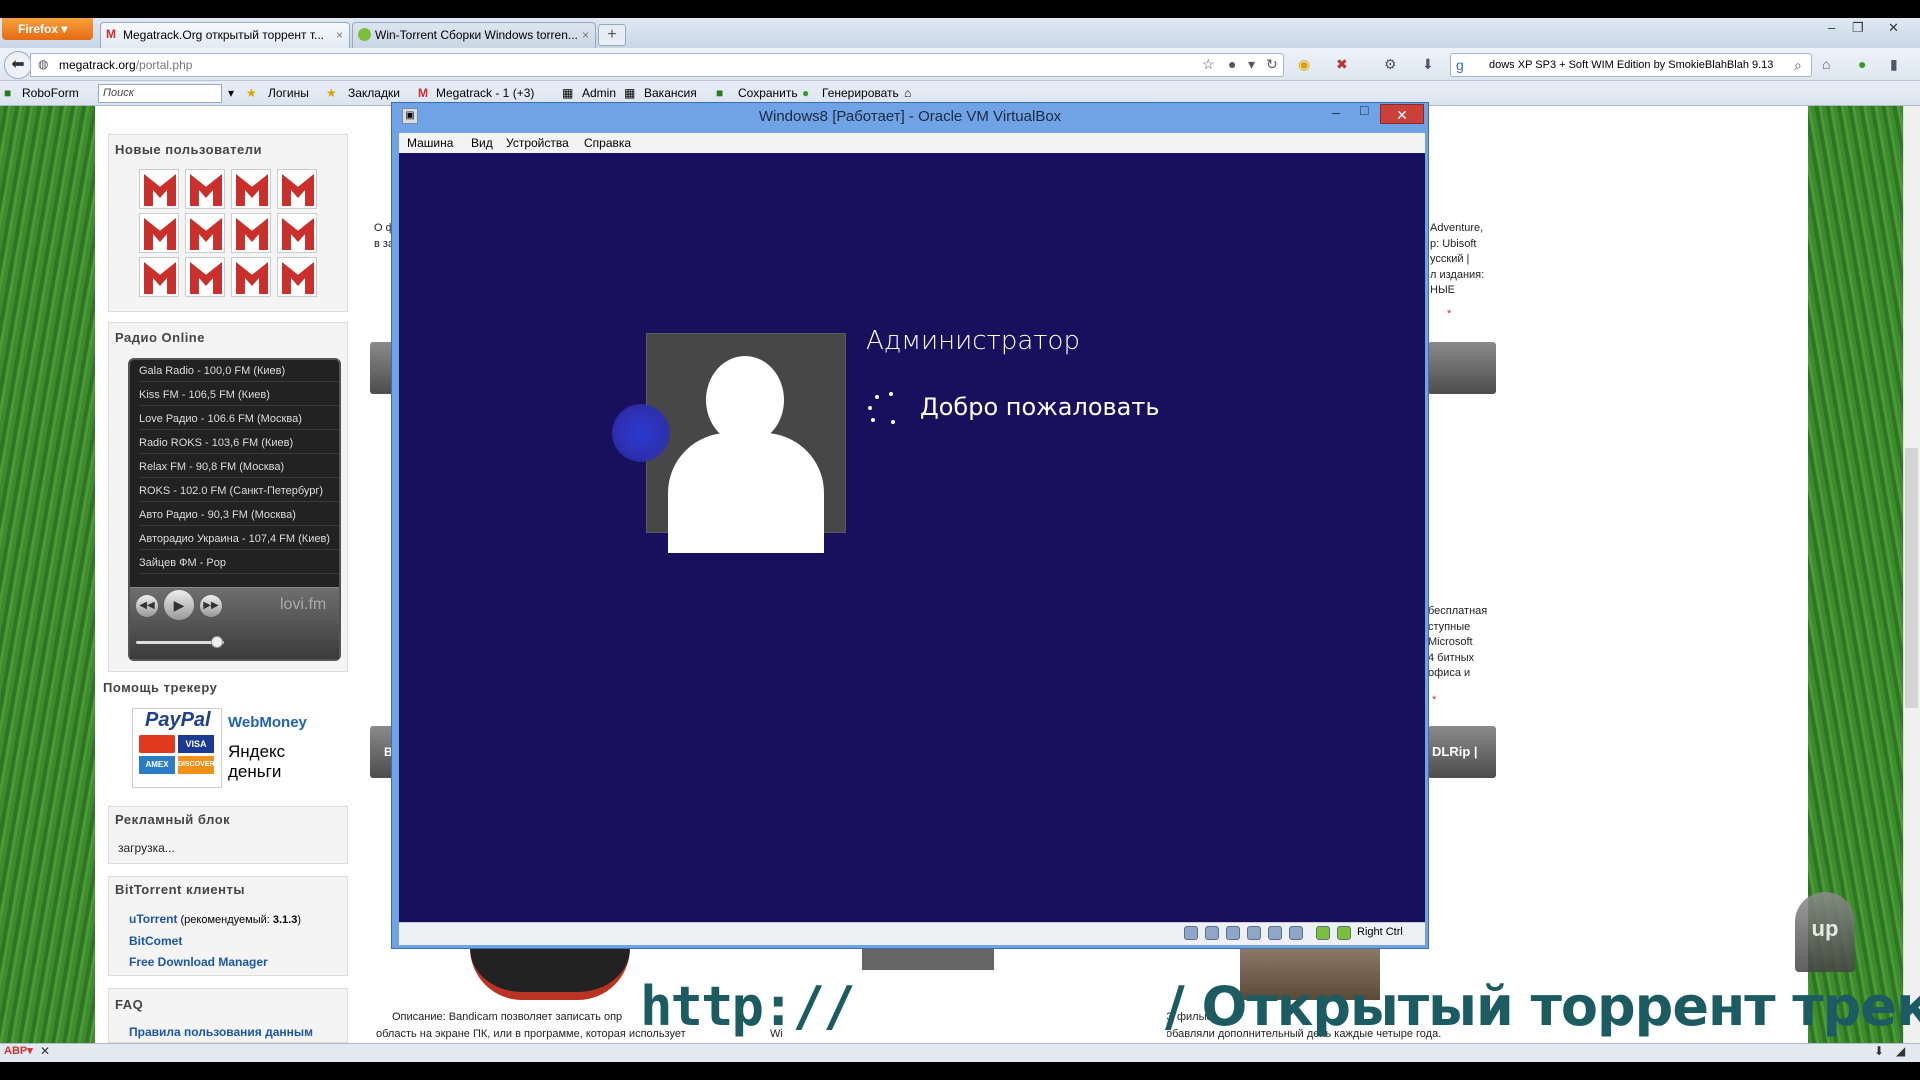 Image resolution: width=1920 pixels, height=1080 pixels. Describe the element at coordinates (1911, 578) in the screenshot. I see `scrollbar-thumb` at that location.